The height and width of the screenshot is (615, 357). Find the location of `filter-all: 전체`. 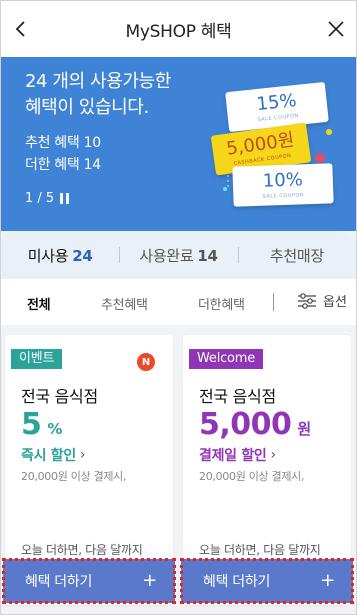

filter-all: 전체 is located at coordinates (38, 311).